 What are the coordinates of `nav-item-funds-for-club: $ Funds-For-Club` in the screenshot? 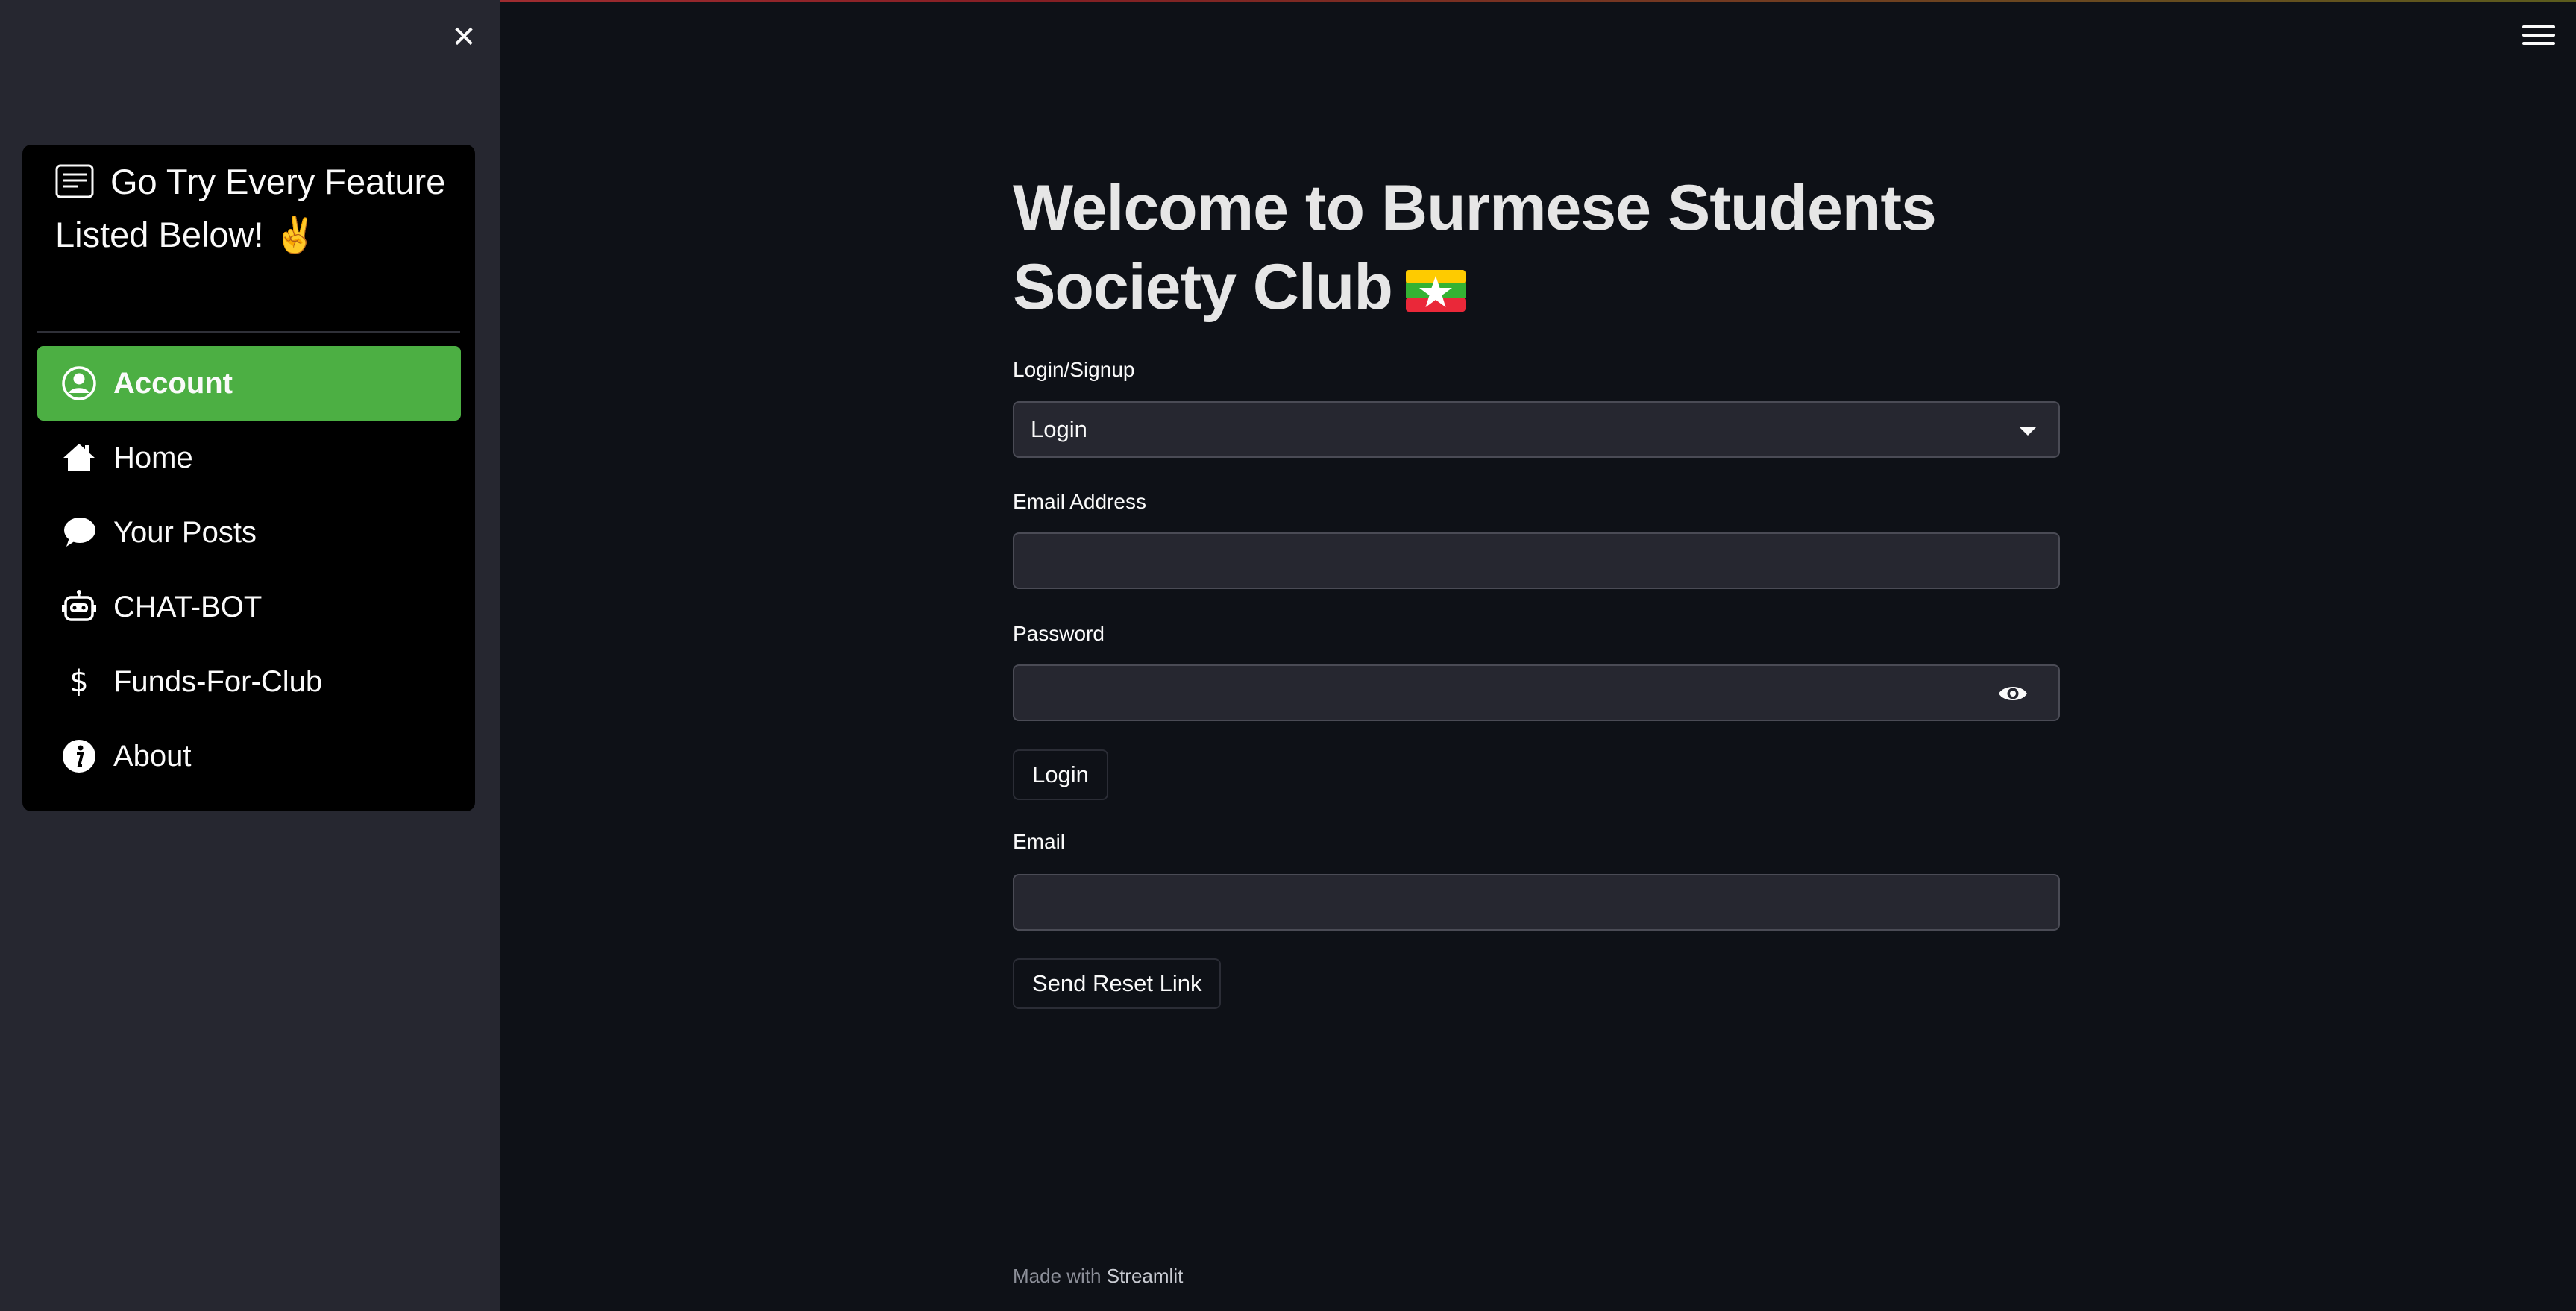 It's located at (249, 681).